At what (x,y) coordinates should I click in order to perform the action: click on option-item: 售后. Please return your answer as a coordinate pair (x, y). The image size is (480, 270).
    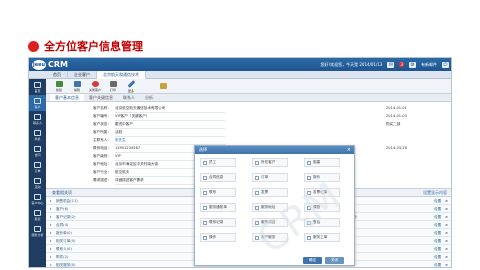
    Looking at the image, I should click on (322, 222).